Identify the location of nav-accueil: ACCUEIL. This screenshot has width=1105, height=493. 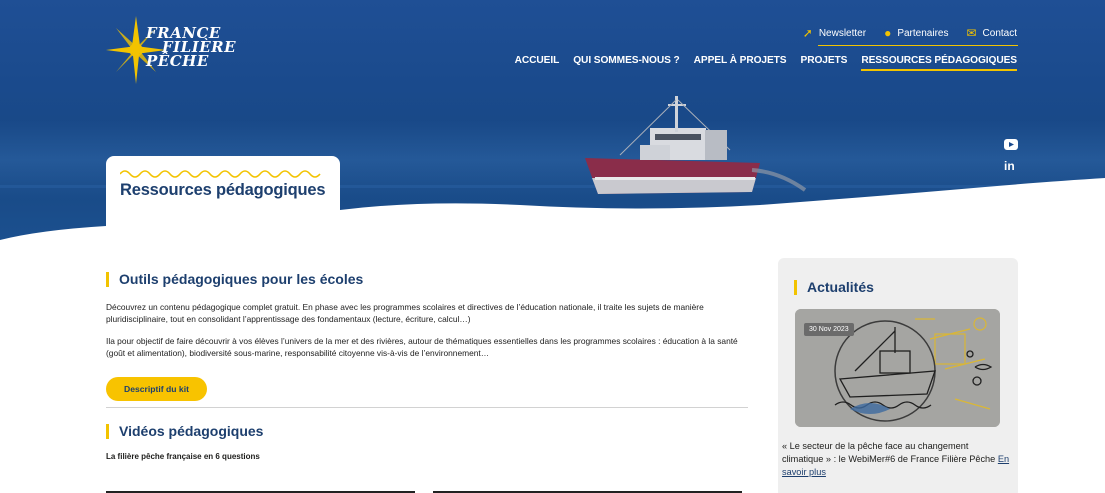
(537, 63).